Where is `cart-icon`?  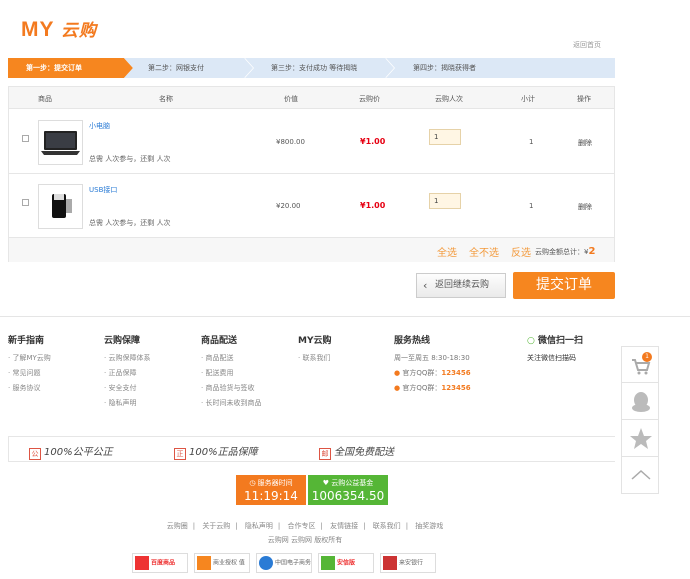 cart-icon is located at coordinates (641, 367).